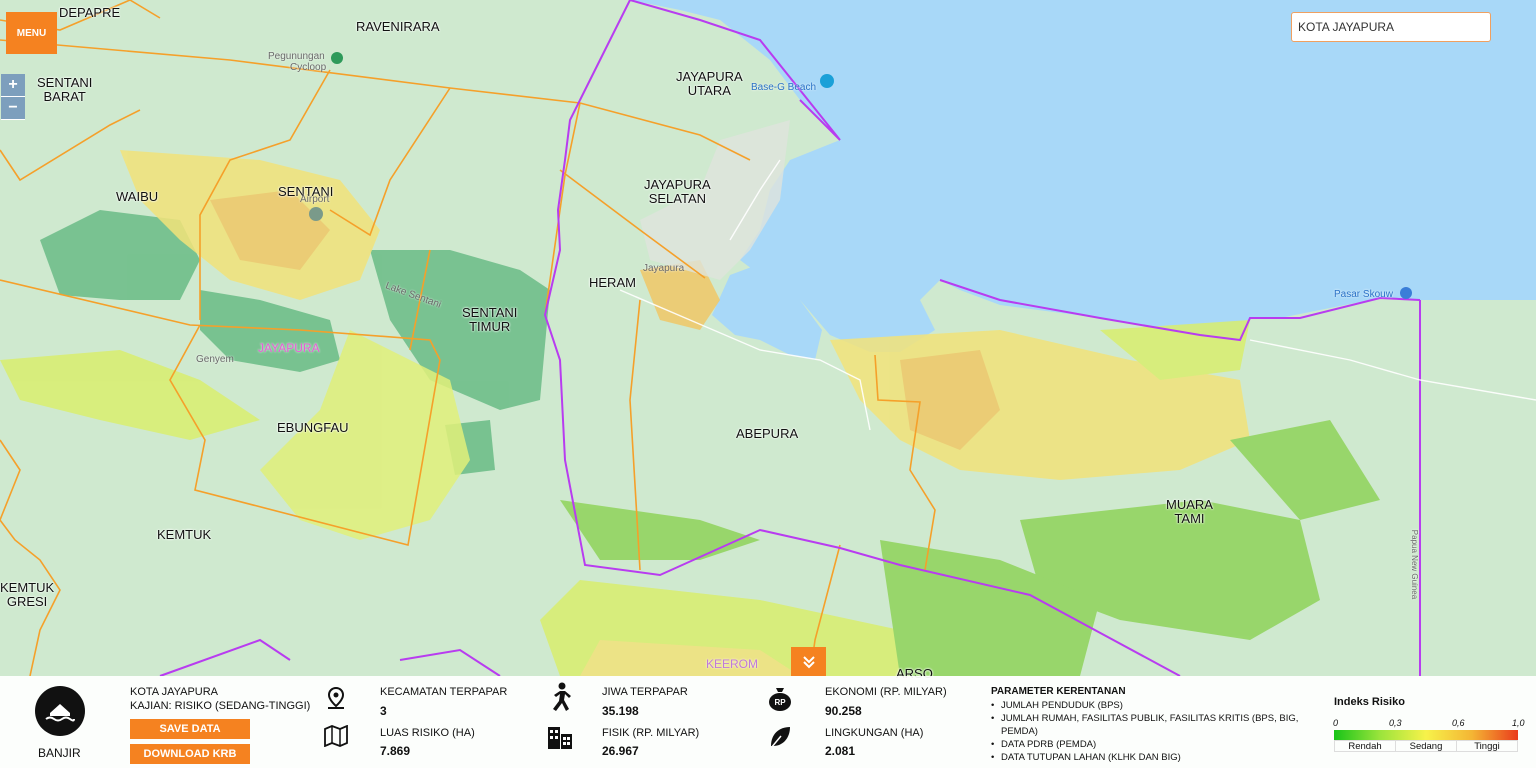 The width and height of the screenshot is (1536, 768). Describe the element at coordinates (215, 359) in the screenshot. I see `poi-genyem: Genyem` at that location.